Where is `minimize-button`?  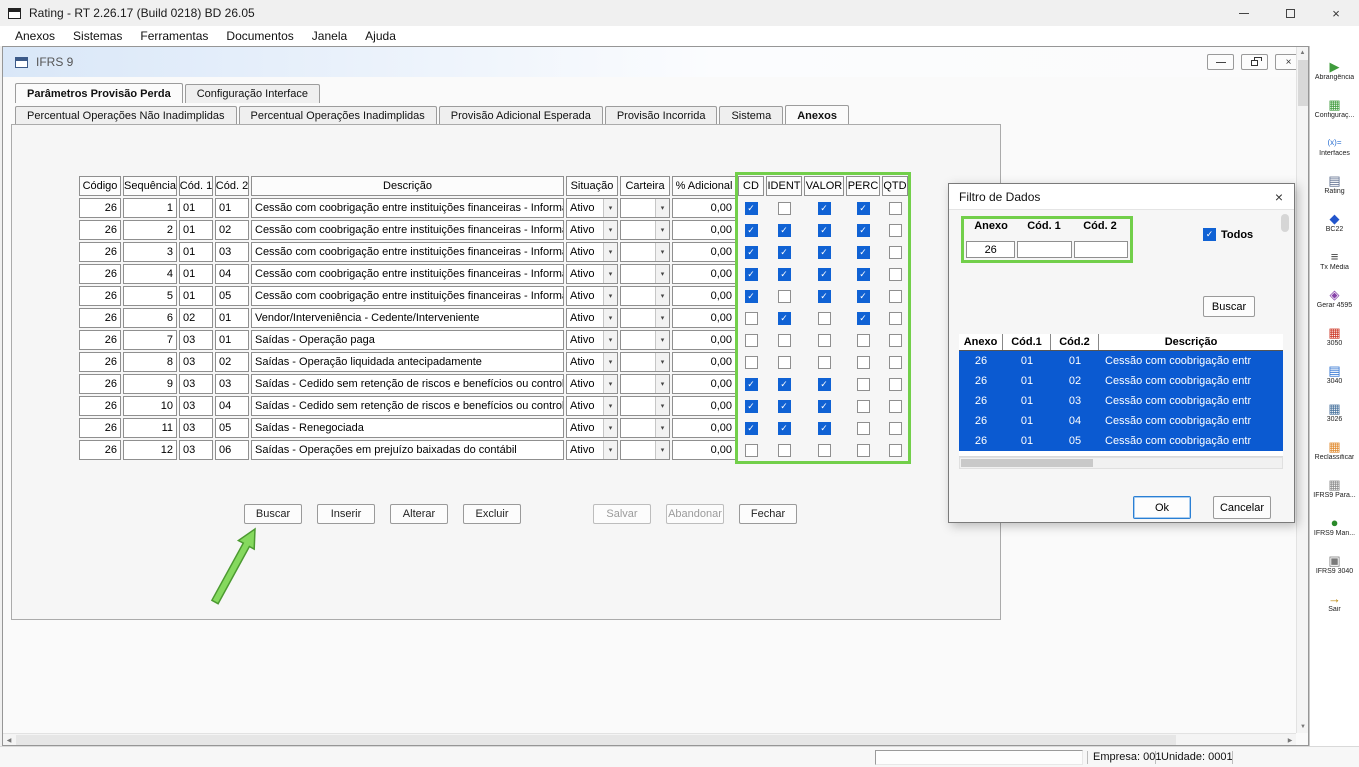 minimize-button is located at coordinates (1244, 13).